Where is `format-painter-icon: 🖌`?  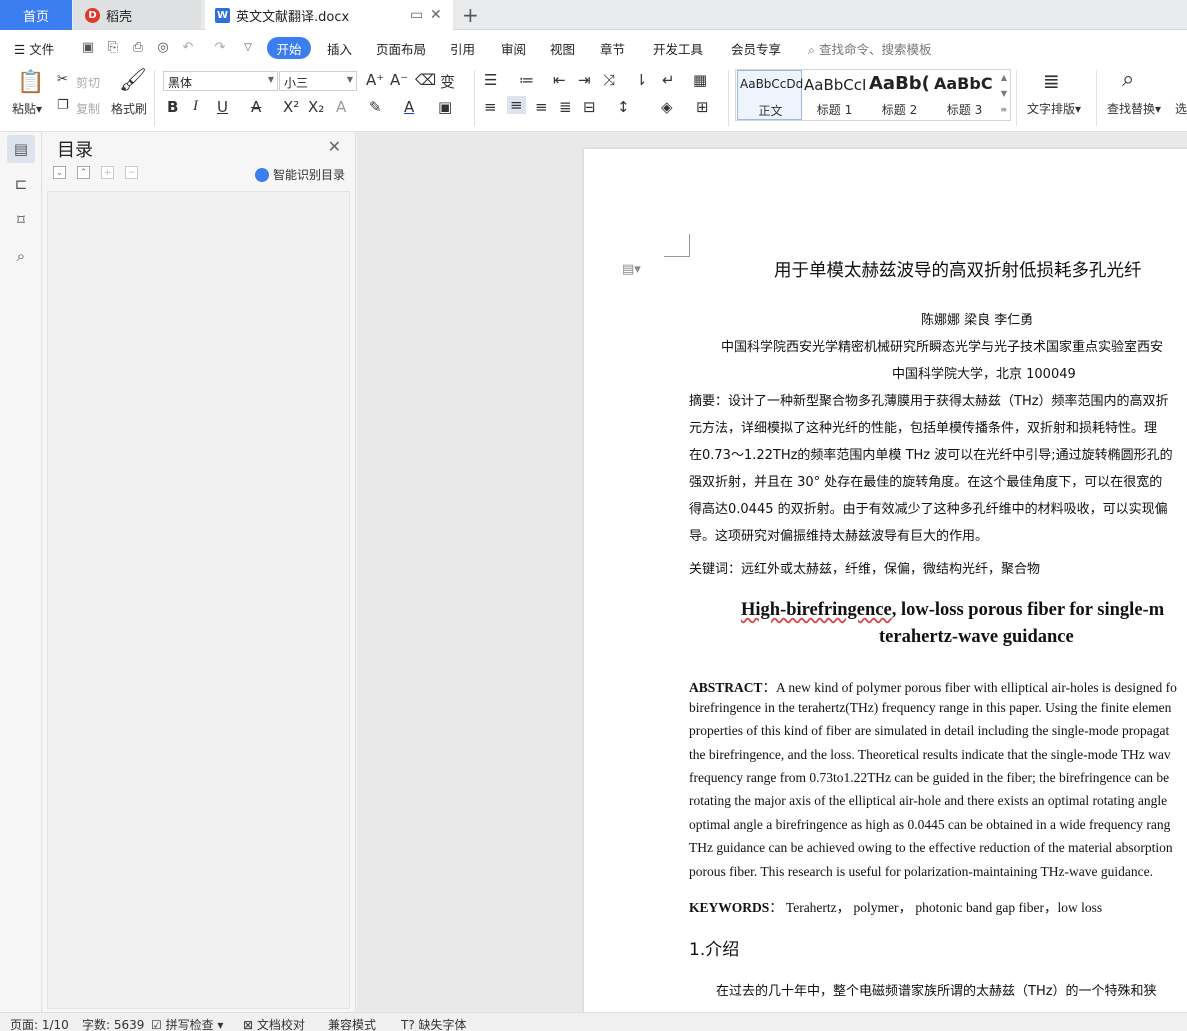 format-painter-icon: 🖌 is located at coordinates (133, 80).